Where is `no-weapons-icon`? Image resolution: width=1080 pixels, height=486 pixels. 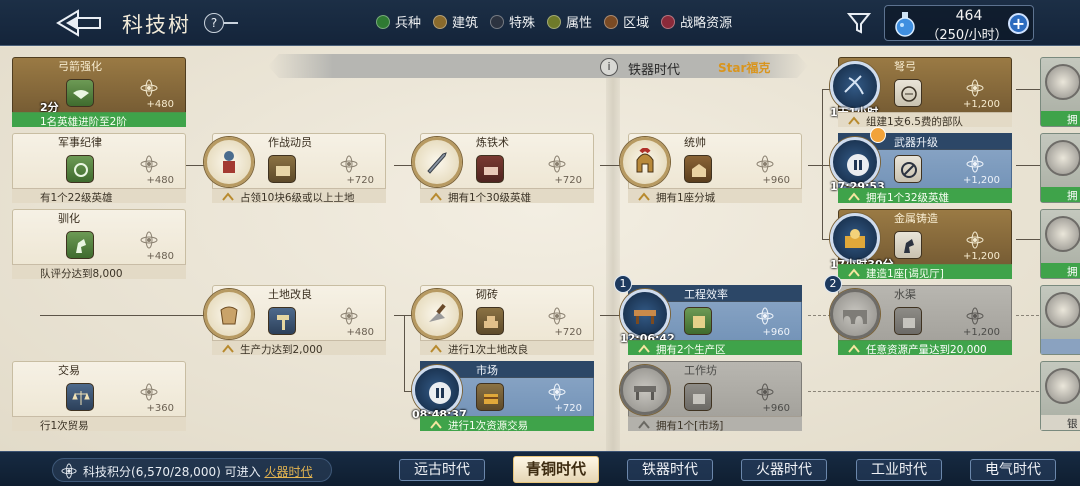 no-weapons-icon is located at coordinates (909, 170).